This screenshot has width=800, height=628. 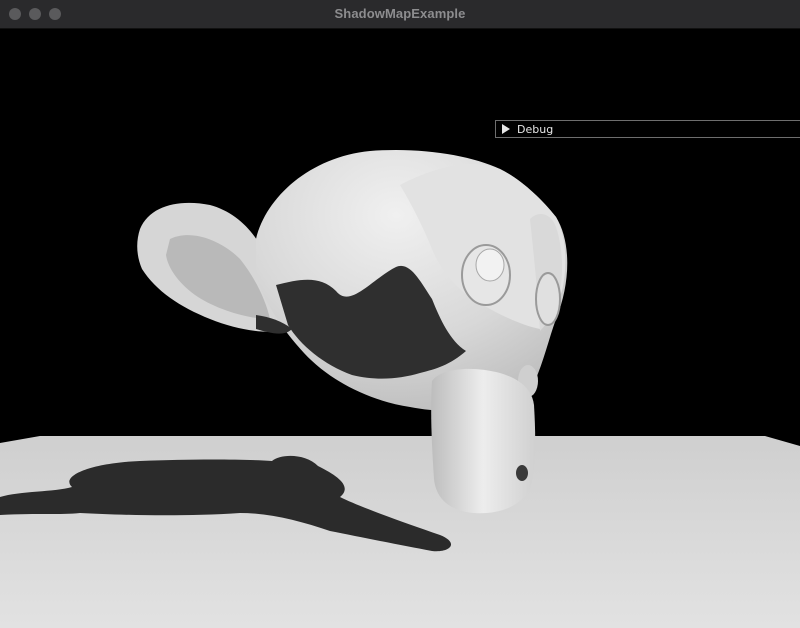 I want to click on window-title: ShadowMapExample, so click(x=400, y=13).